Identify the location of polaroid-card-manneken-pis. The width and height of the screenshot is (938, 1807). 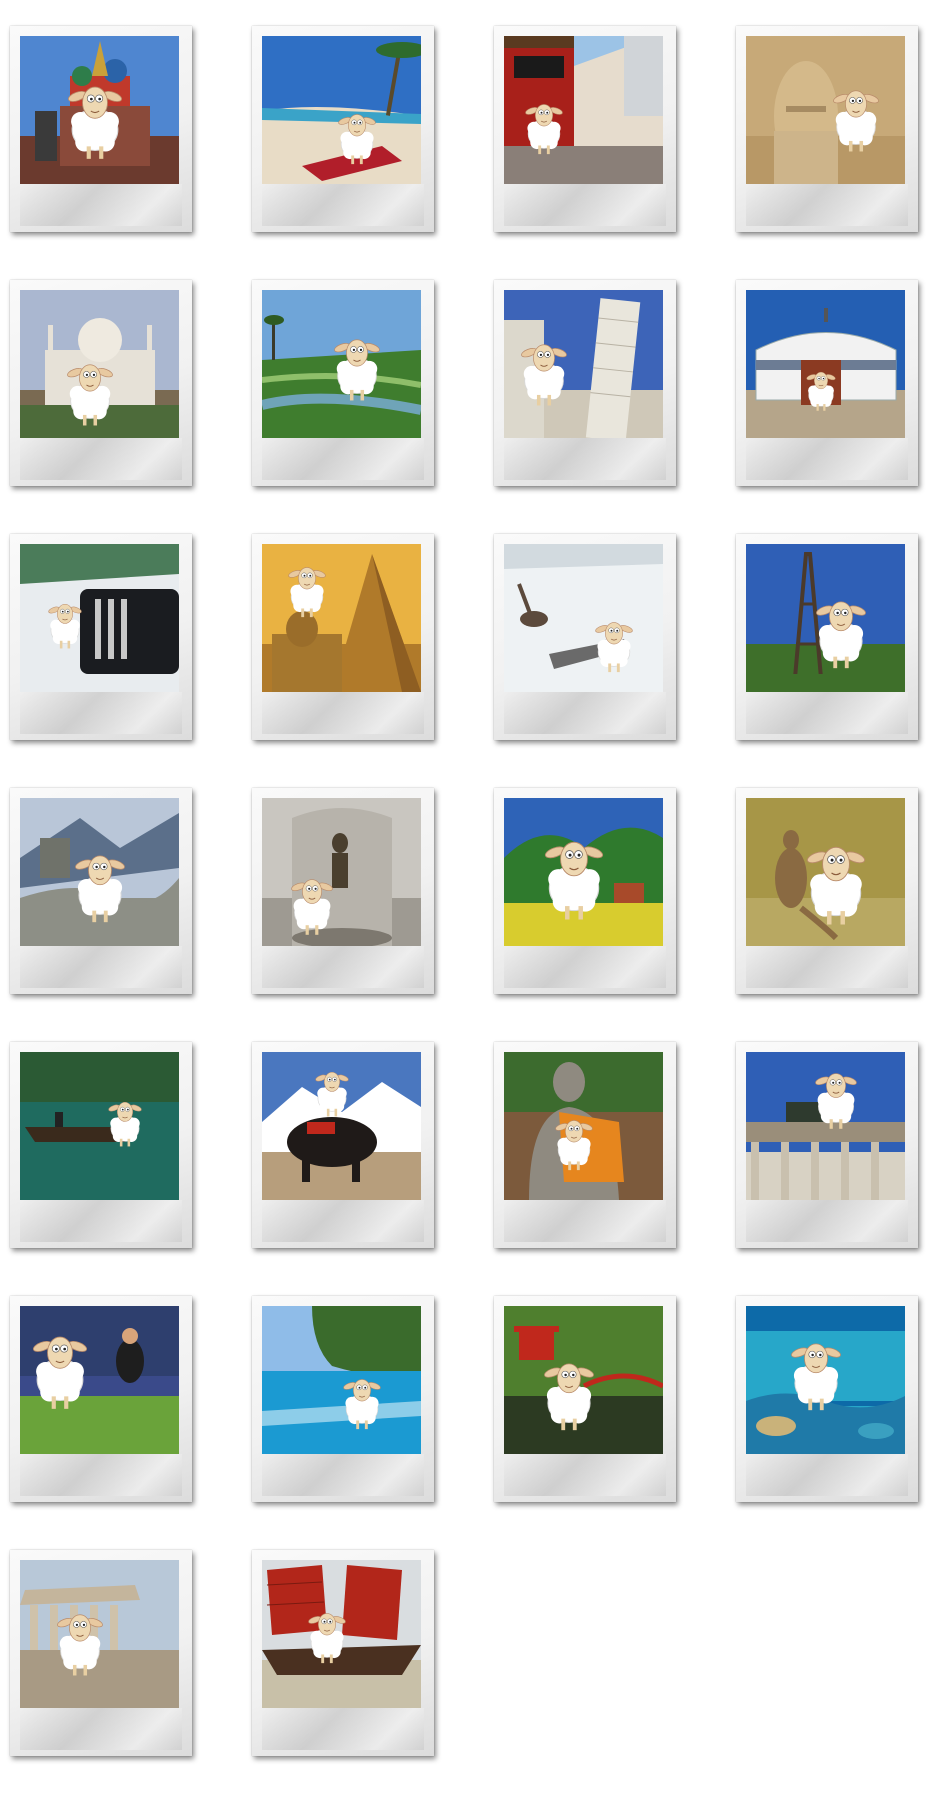
(343, 891).